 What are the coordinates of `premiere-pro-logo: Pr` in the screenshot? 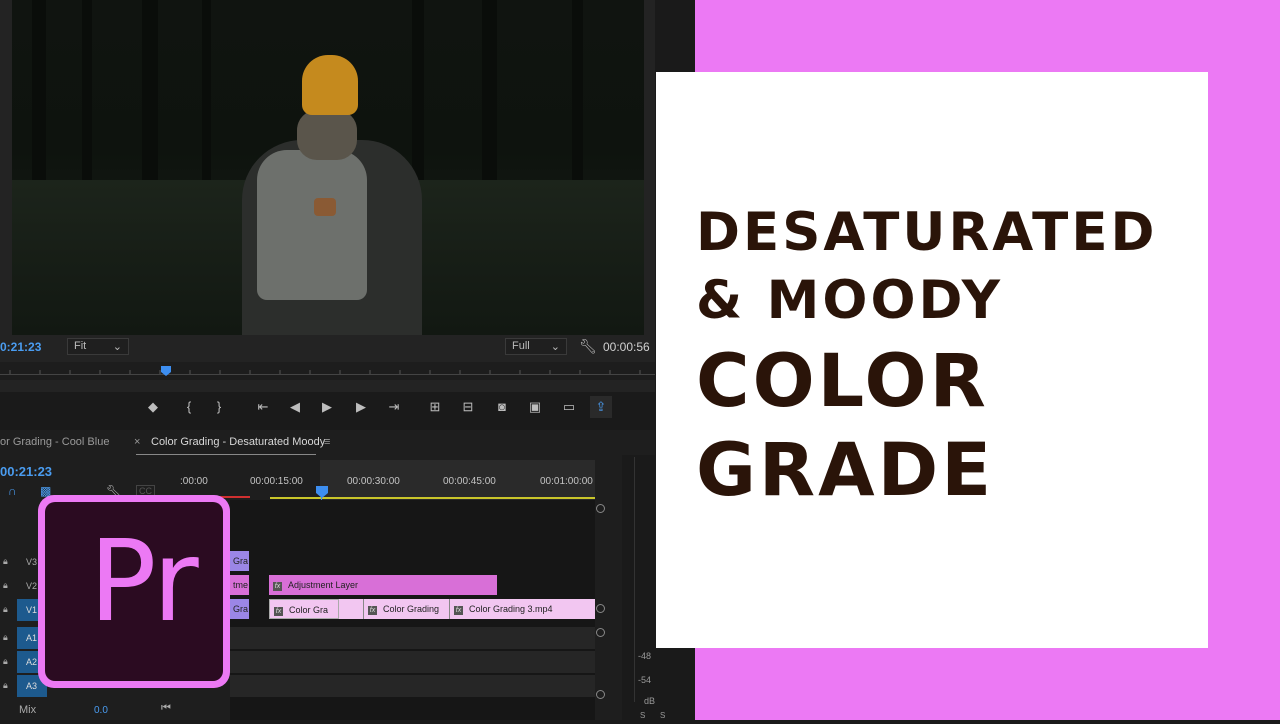 It's located at (134, 591).